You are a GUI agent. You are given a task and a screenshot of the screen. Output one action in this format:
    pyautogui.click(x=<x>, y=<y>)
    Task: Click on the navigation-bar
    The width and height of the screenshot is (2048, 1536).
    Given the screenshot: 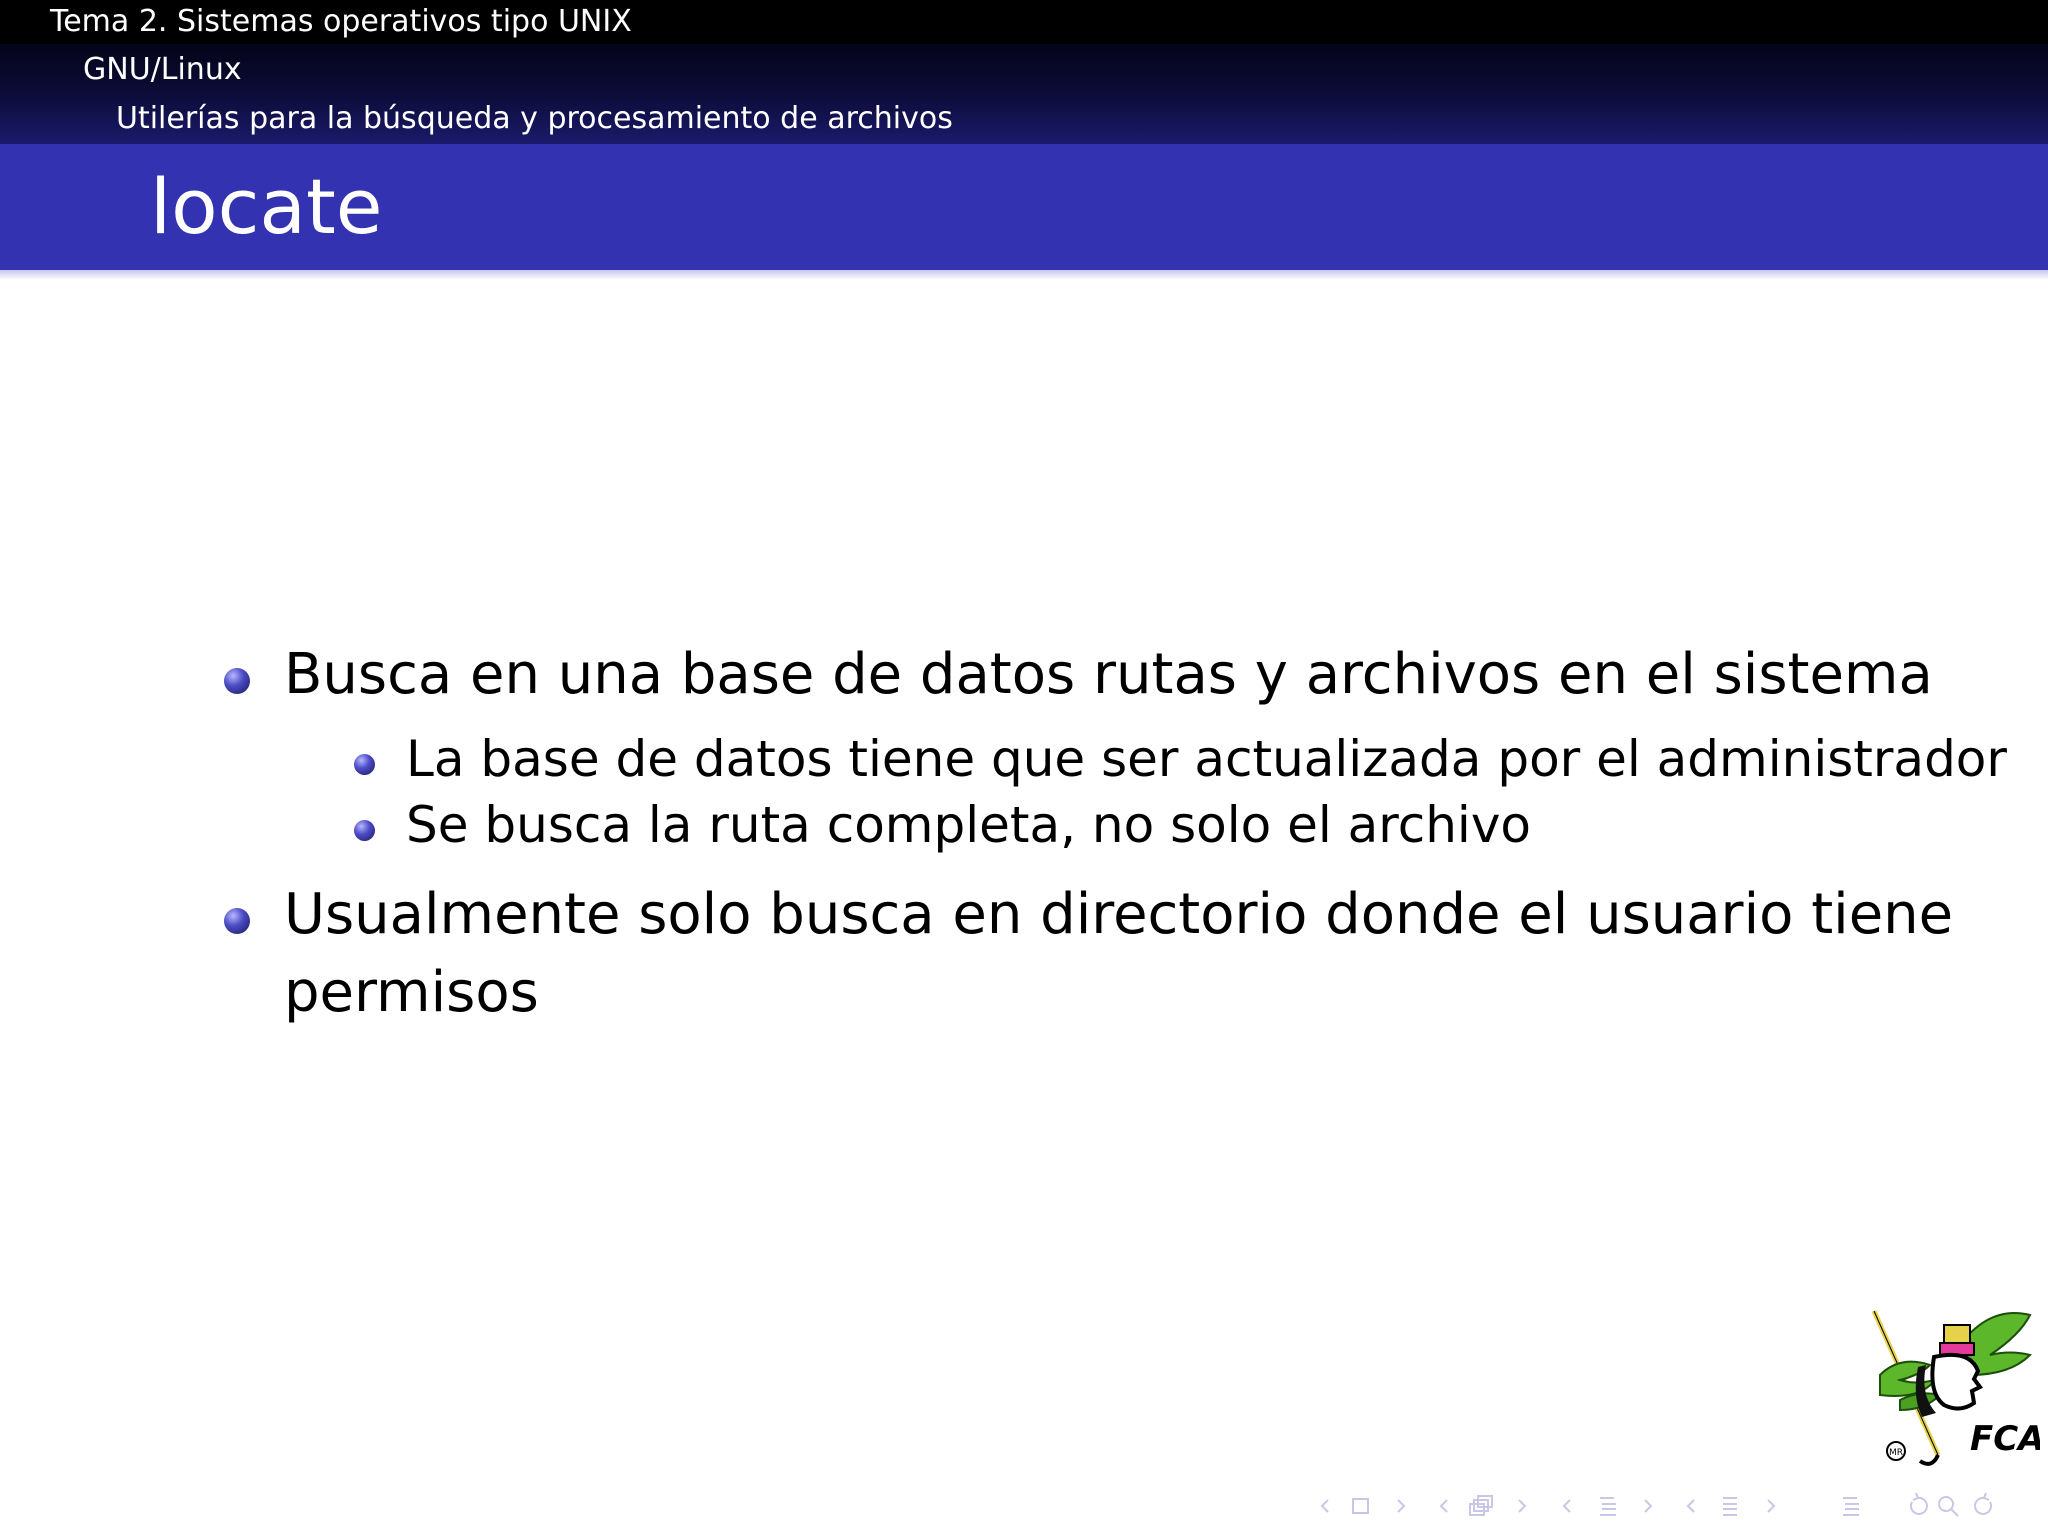 What is the action you would take?
    pyautogui.click(x=1656, y=1504)
    